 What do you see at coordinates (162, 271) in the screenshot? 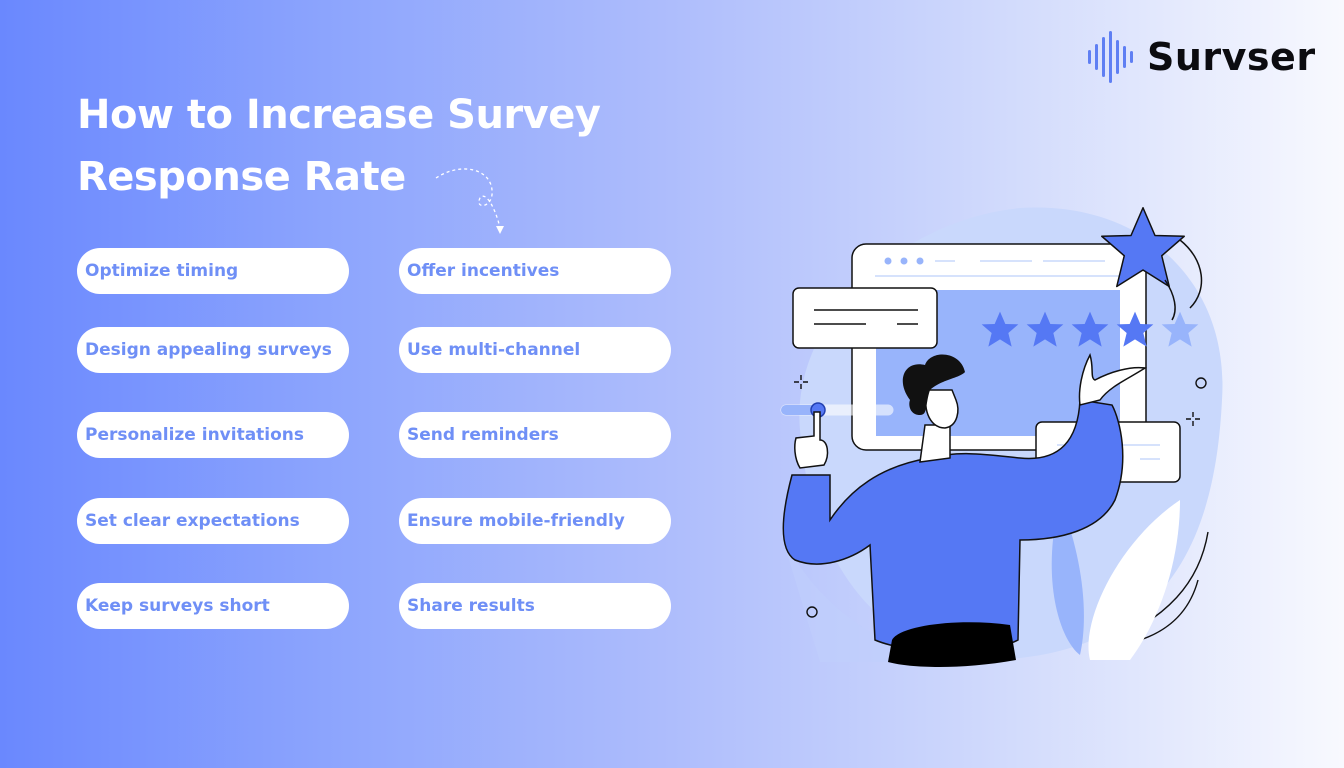
I see `tip-label: Optimize timing` at bounding box center [162, 271].